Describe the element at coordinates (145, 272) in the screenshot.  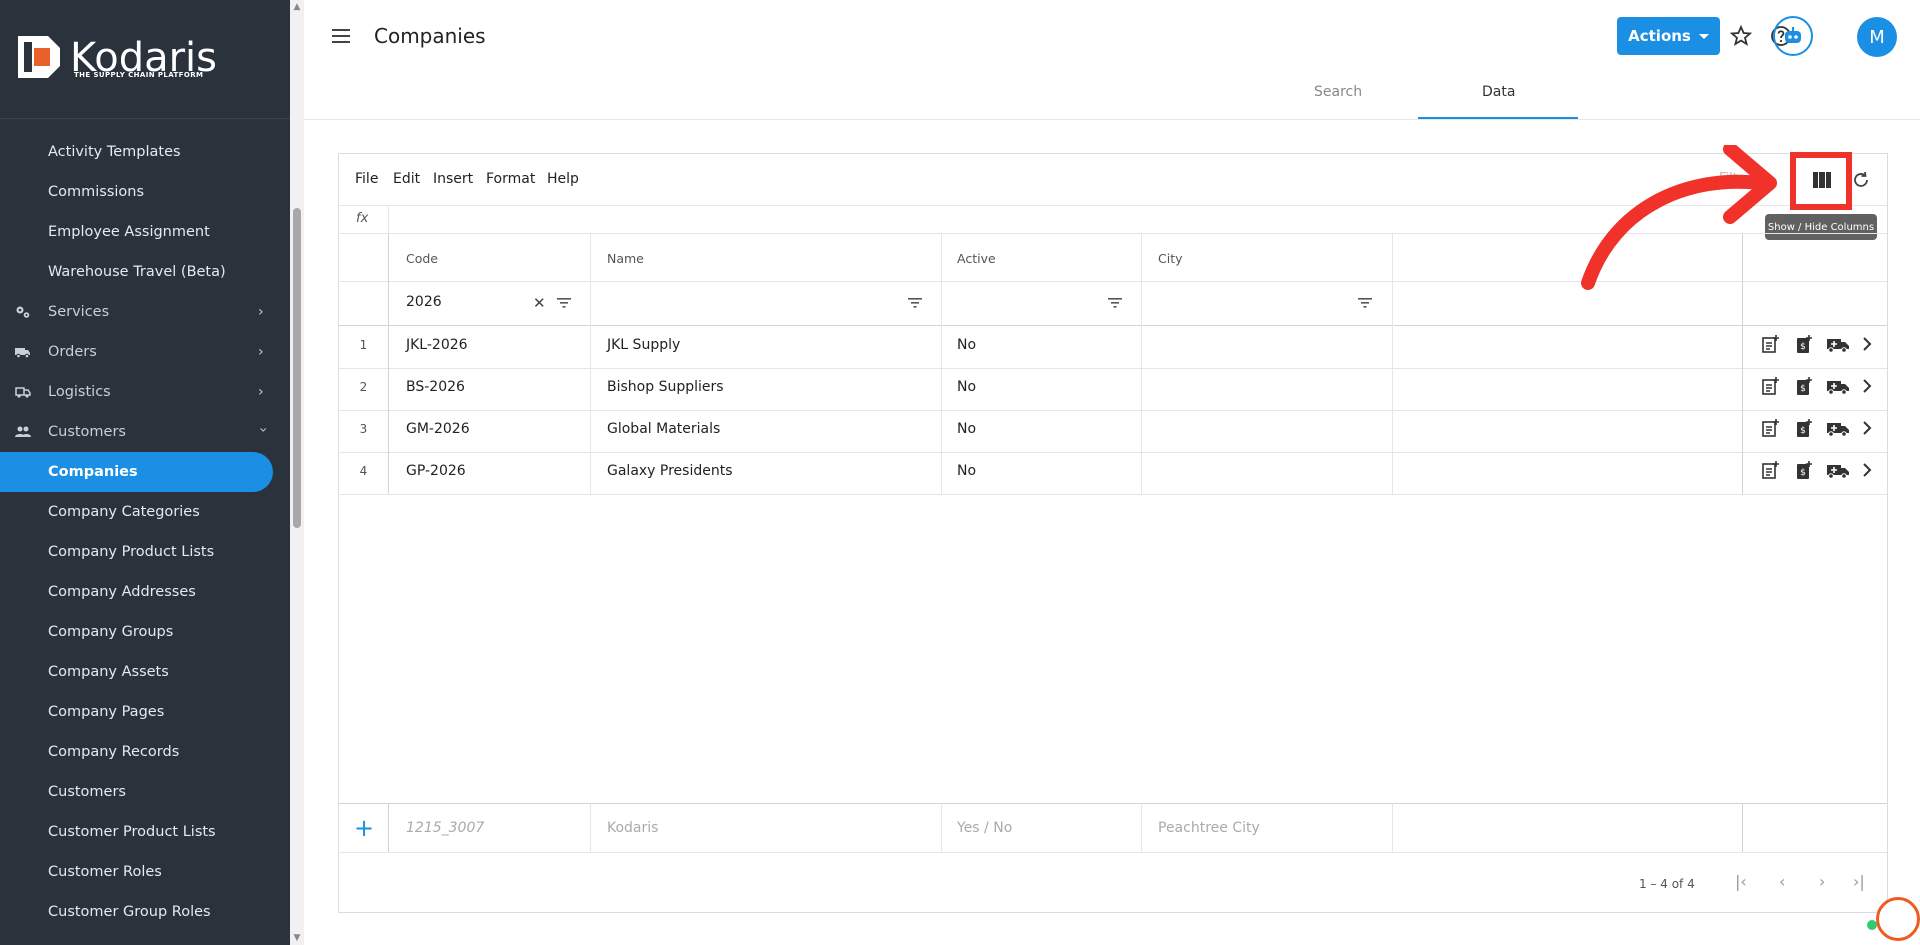
I see `sidebar-item-warehouse-travel: Warehouse Travel (Beta)` at that location.